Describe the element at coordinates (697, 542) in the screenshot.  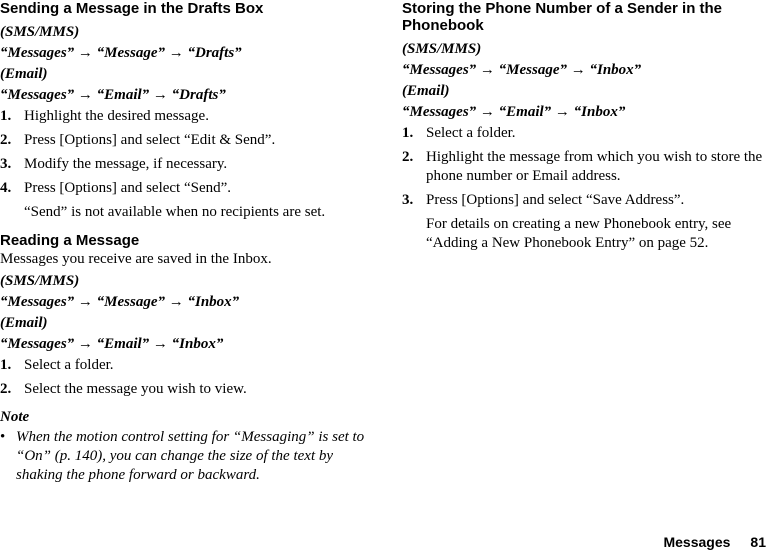
I see `footer-section-name: Messages` at that location.